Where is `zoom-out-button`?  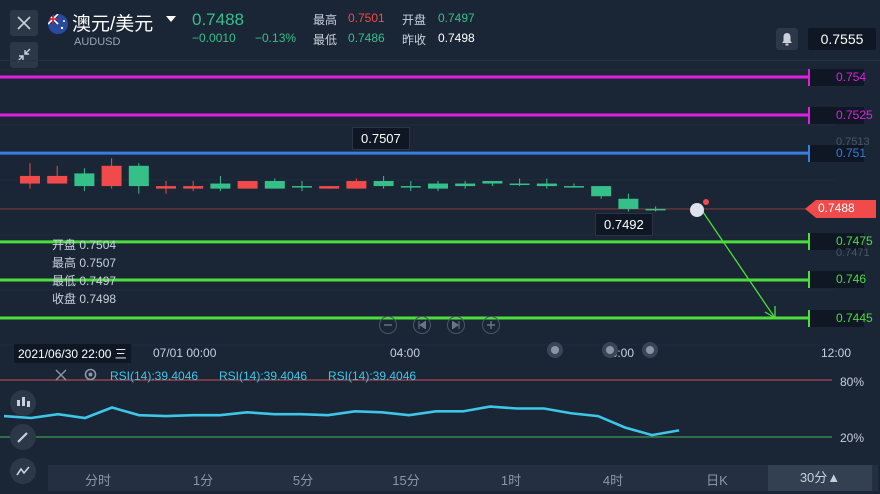
zoom-out-button is located at coordinates (388, 325).